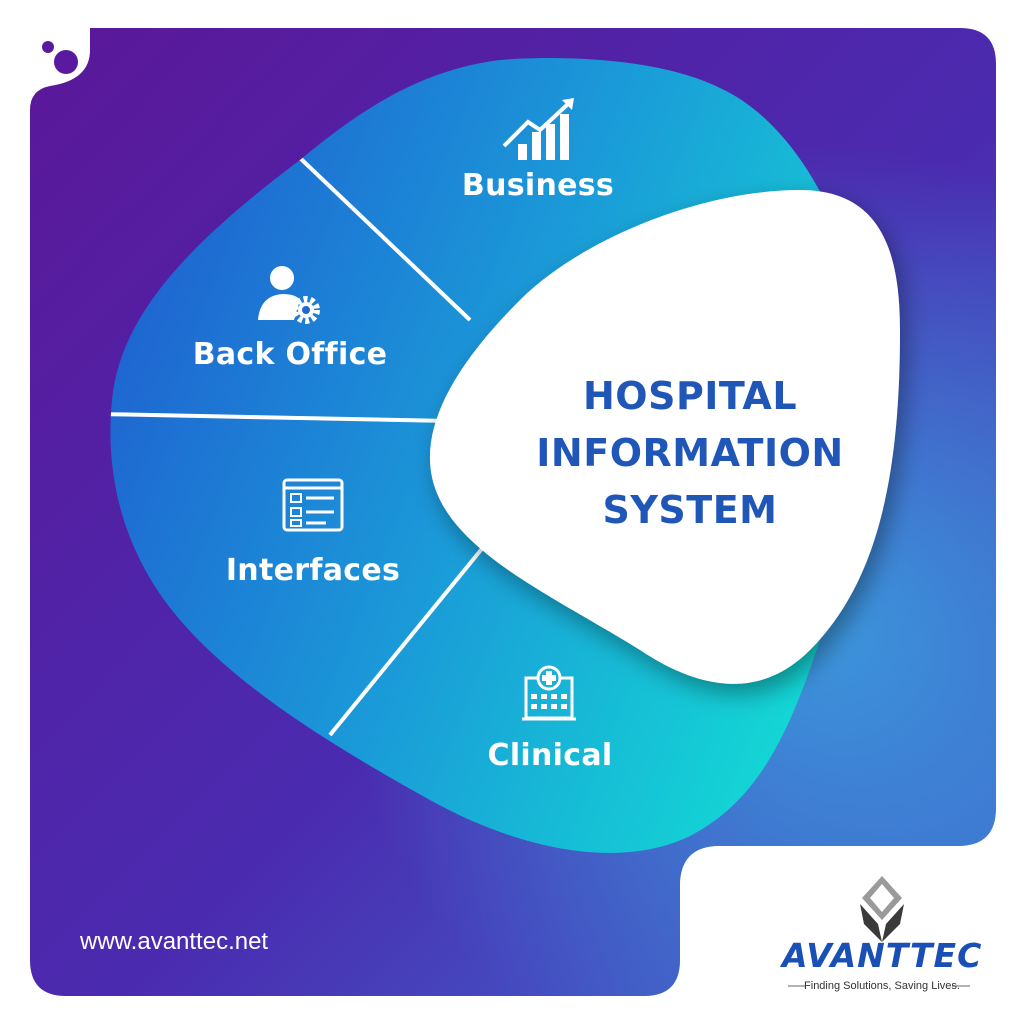  What do you see at coordinates (549, 693) in the screenshot?
I see `hospital-building-icon` at bounding box center [549, 693].